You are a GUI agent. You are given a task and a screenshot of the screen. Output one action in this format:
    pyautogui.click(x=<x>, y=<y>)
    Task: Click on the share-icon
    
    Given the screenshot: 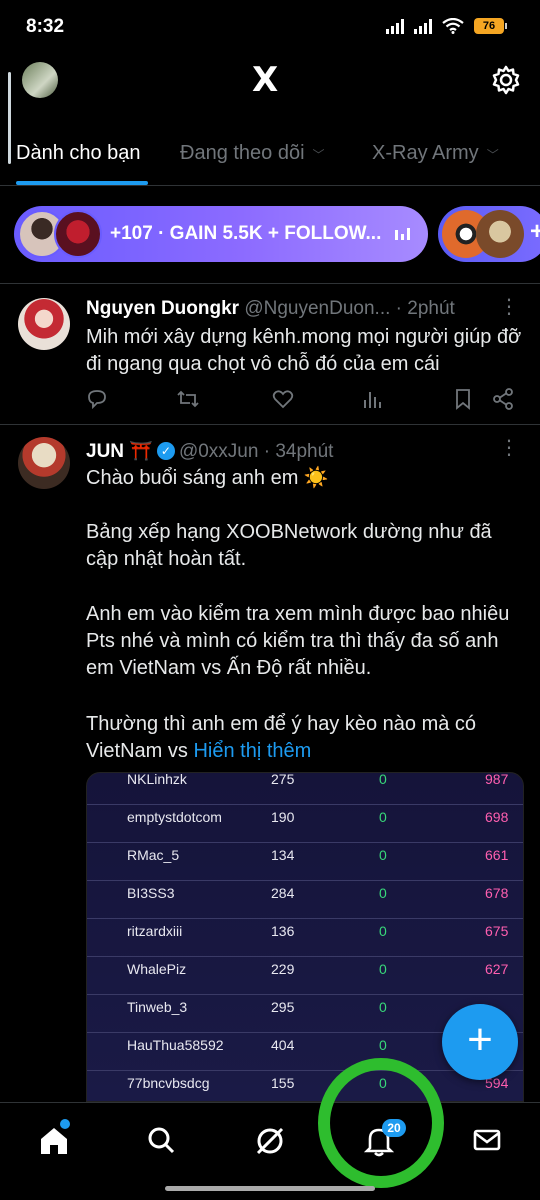 What is the action you would take?
    pyautogui.click(x=503, y=399)
    